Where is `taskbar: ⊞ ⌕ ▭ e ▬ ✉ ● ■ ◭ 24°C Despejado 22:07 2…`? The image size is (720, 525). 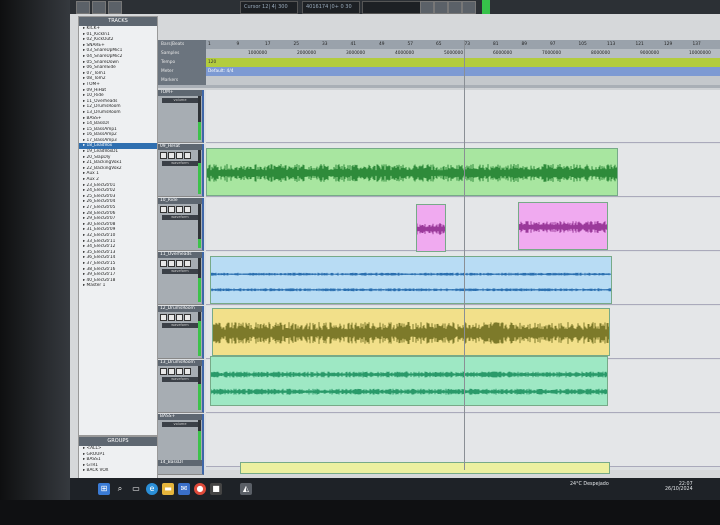
taskbar: ⊞ ⌕ ▭ e ▬ ✉ ● ■ ◭ 24°C Despejado 22:07 2… is located at coordinates (395, 489).